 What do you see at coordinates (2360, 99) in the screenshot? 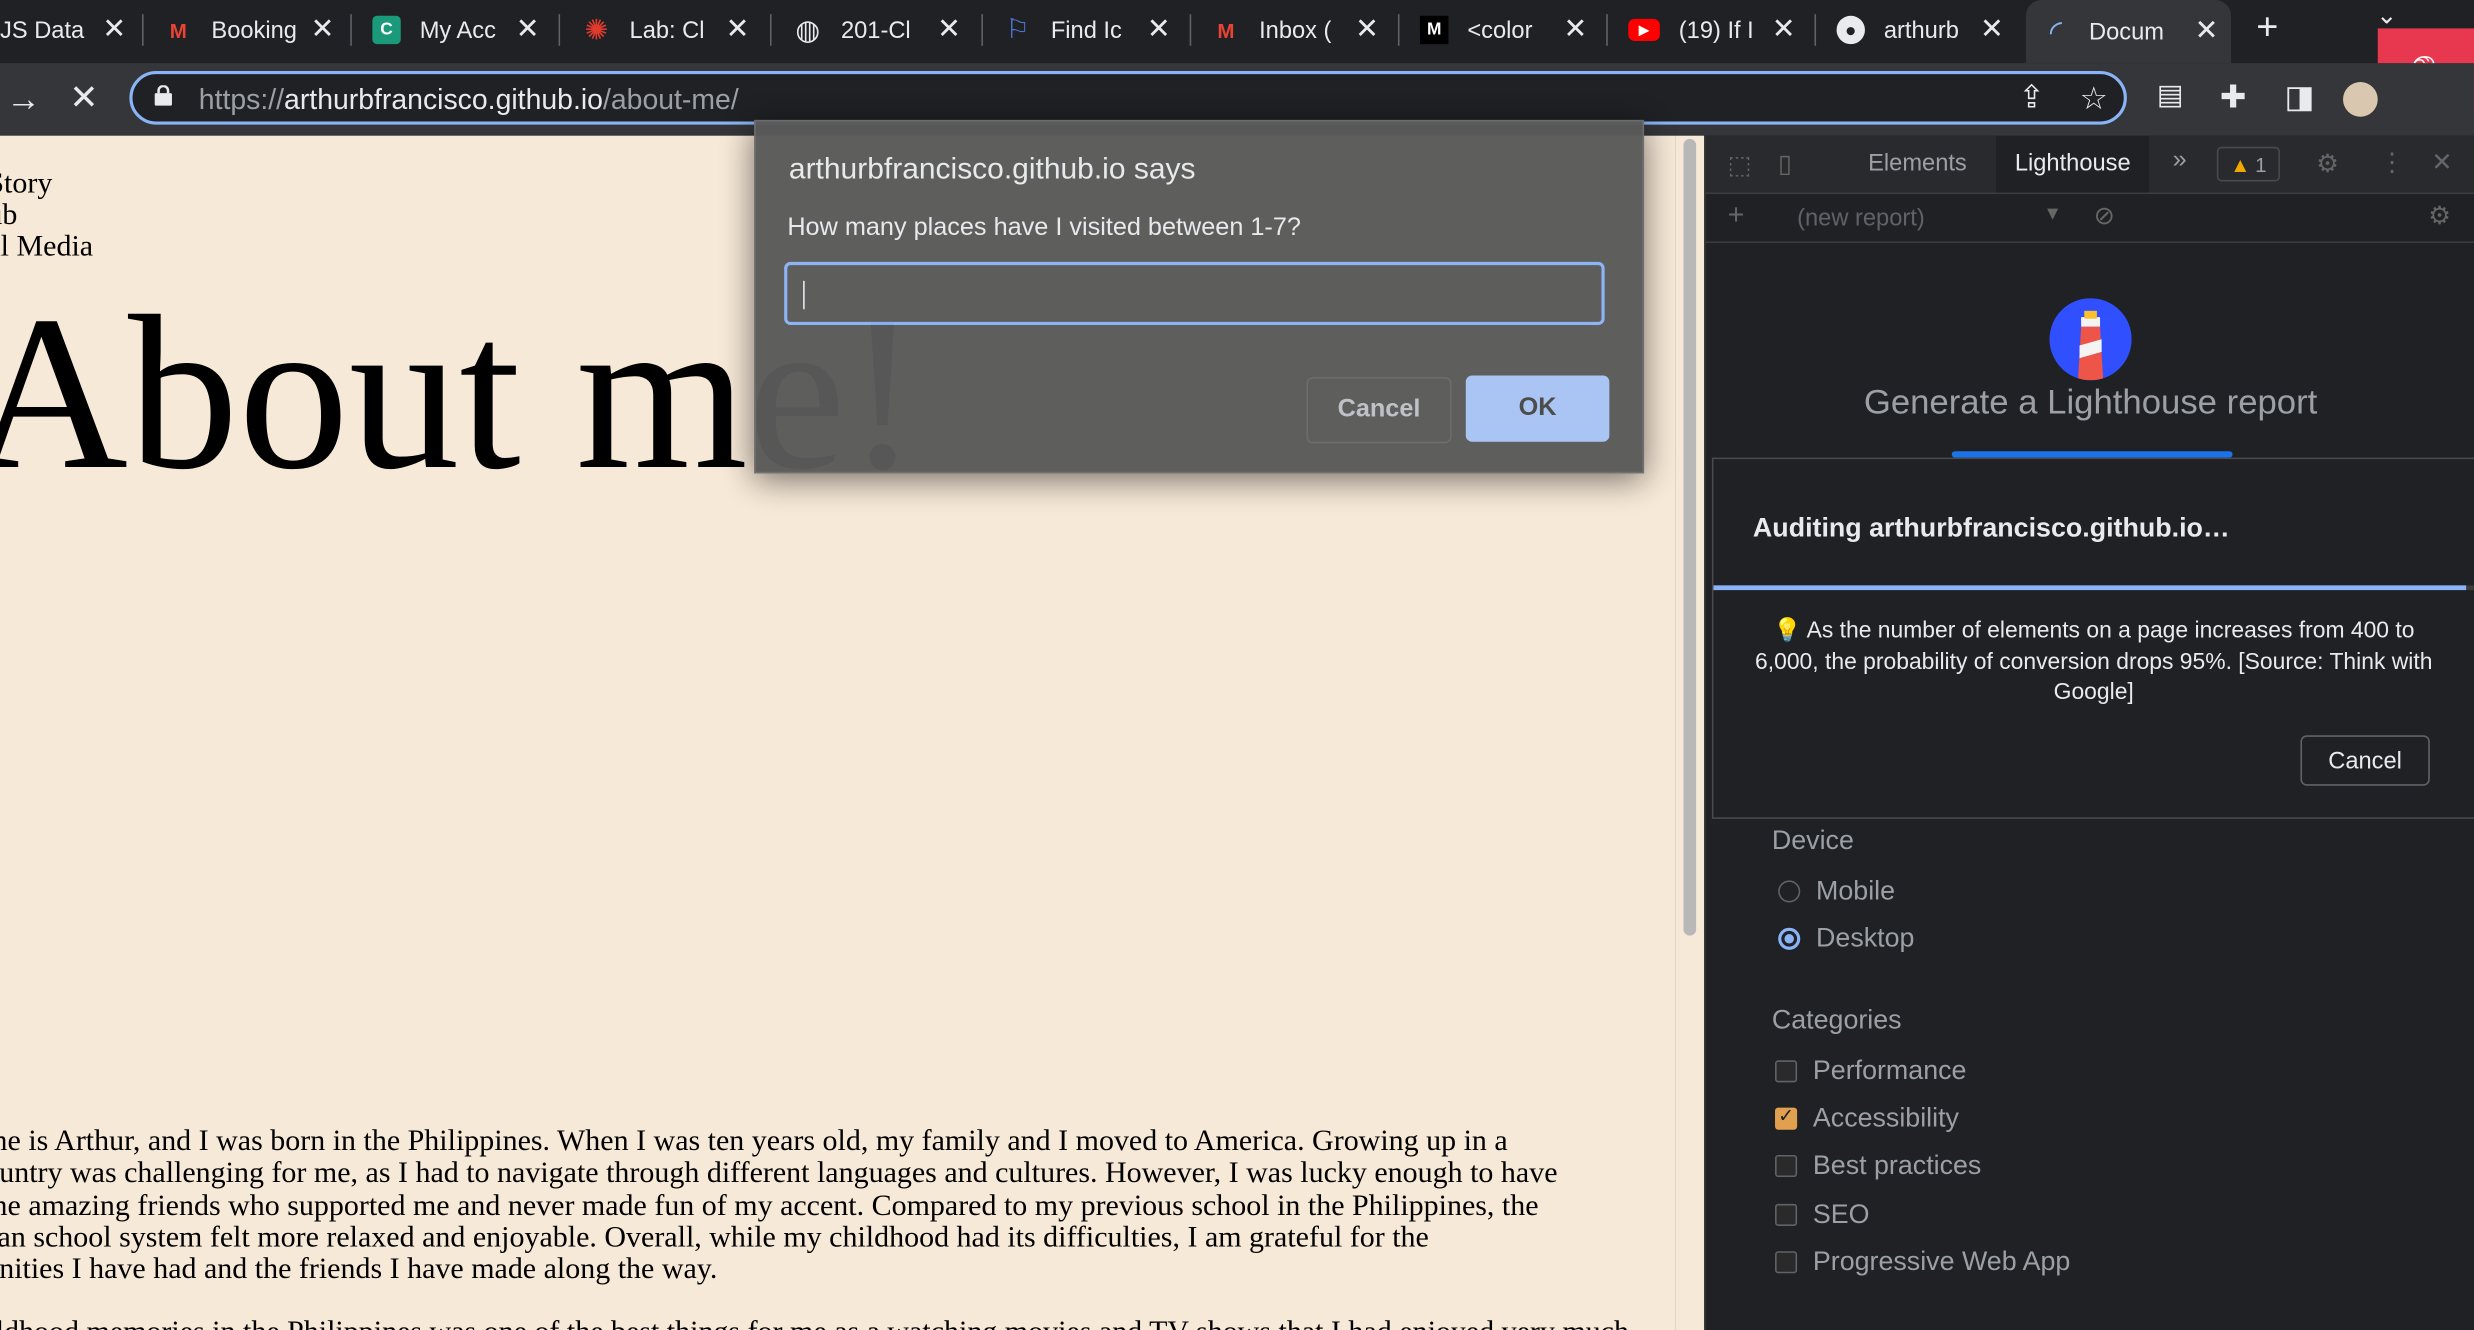
I see `avatar` at bounding box center [2360, 99].